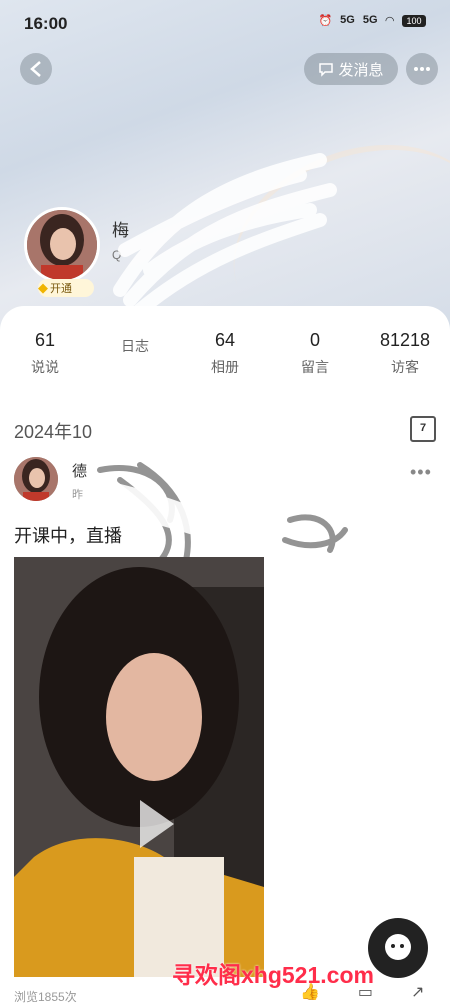 This screenshot has width=450, height=1005. I want to click on post-actions: 👍 ▭ ↗, so click(362, 992).